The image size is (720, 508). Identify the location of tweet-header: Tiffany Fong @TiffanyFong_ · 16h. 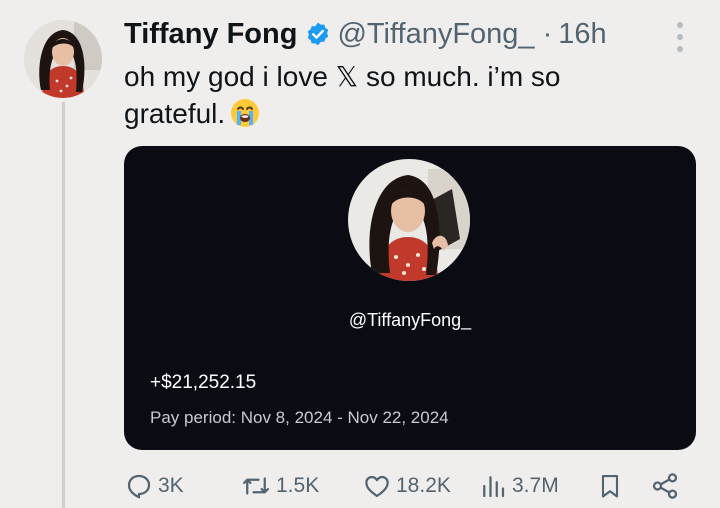
(365, 34).